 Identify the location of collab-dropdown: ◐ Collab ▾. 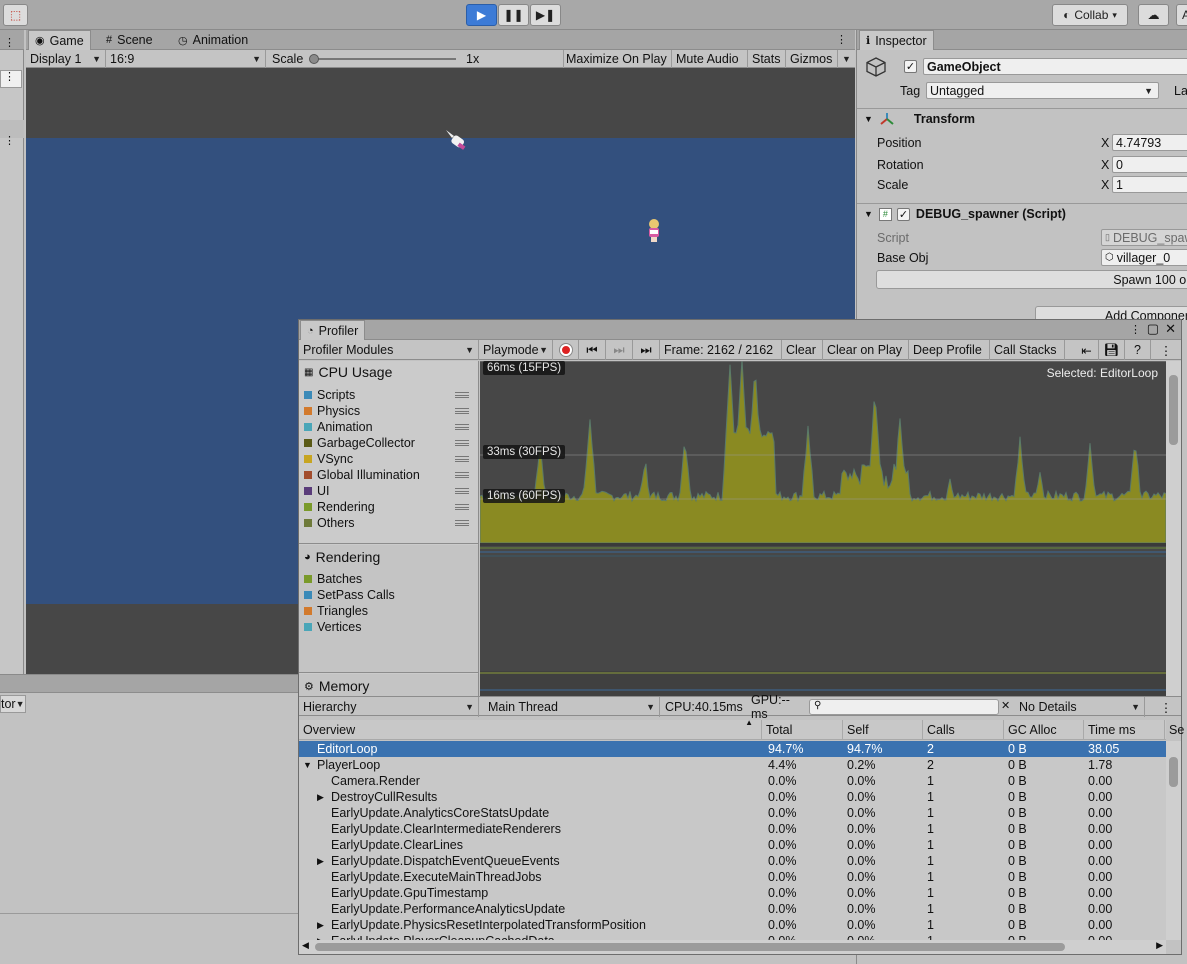
(1090, 15).